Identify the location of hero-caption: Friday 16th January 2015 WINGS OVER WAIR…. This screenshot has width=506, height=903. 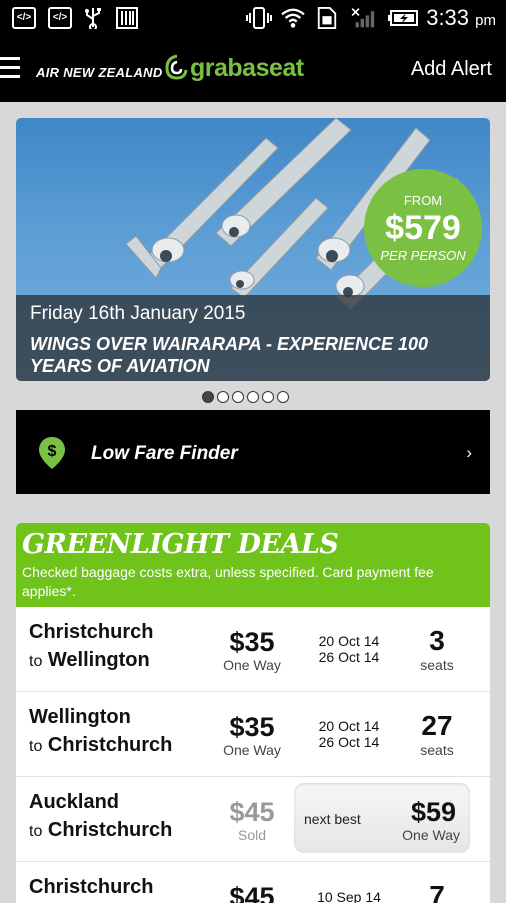
(253, 338).